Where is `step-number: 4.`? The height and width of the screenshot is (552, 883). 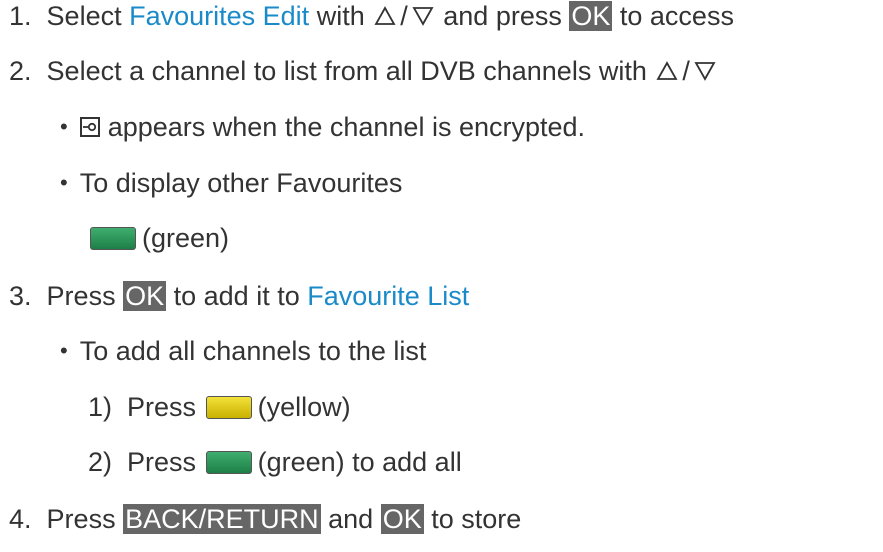 step-number: 4. is located at coordinates (20, 518).